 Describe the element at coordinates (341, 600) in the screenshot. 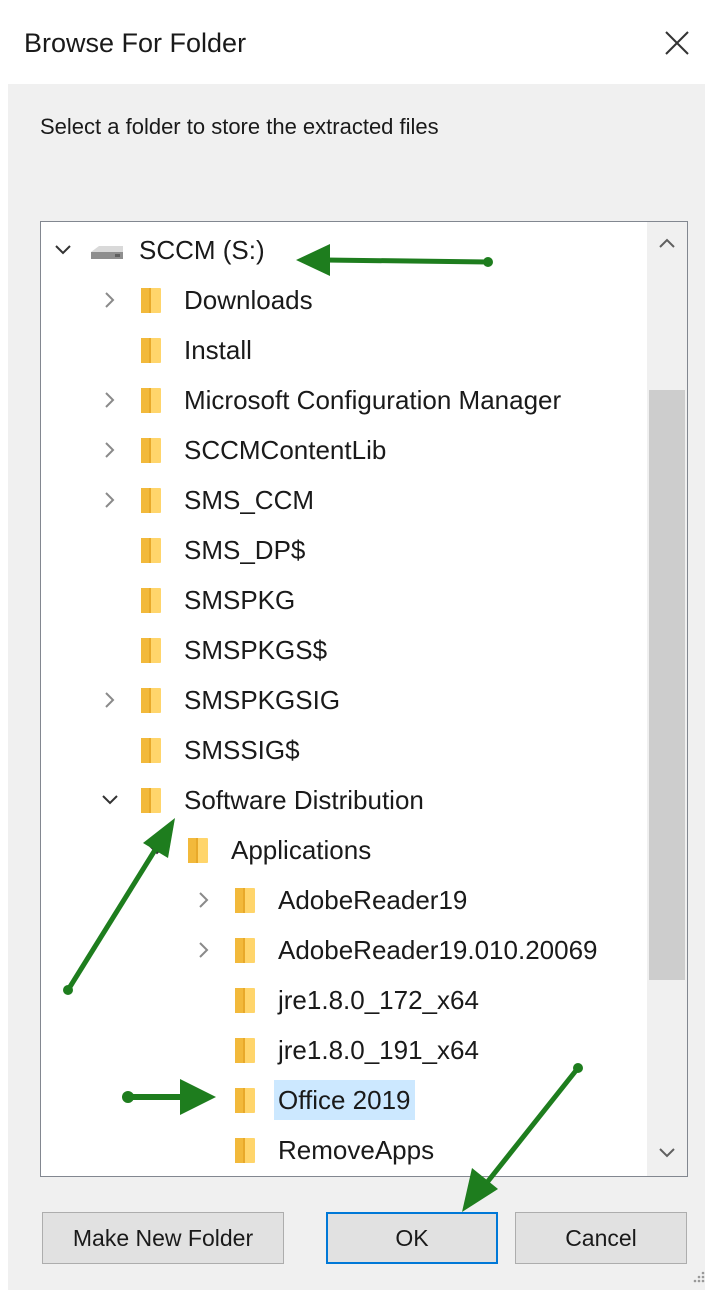

I see `tree-item: SMSPKG` at that location.